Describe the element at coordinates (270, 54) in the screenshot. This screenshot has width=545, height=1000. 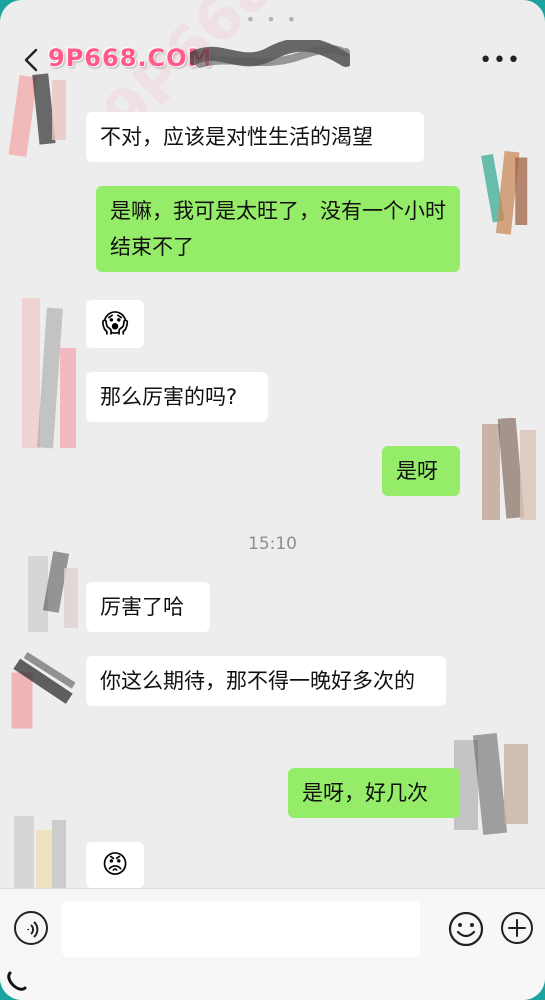
I see `redaction-scribble` at that location.